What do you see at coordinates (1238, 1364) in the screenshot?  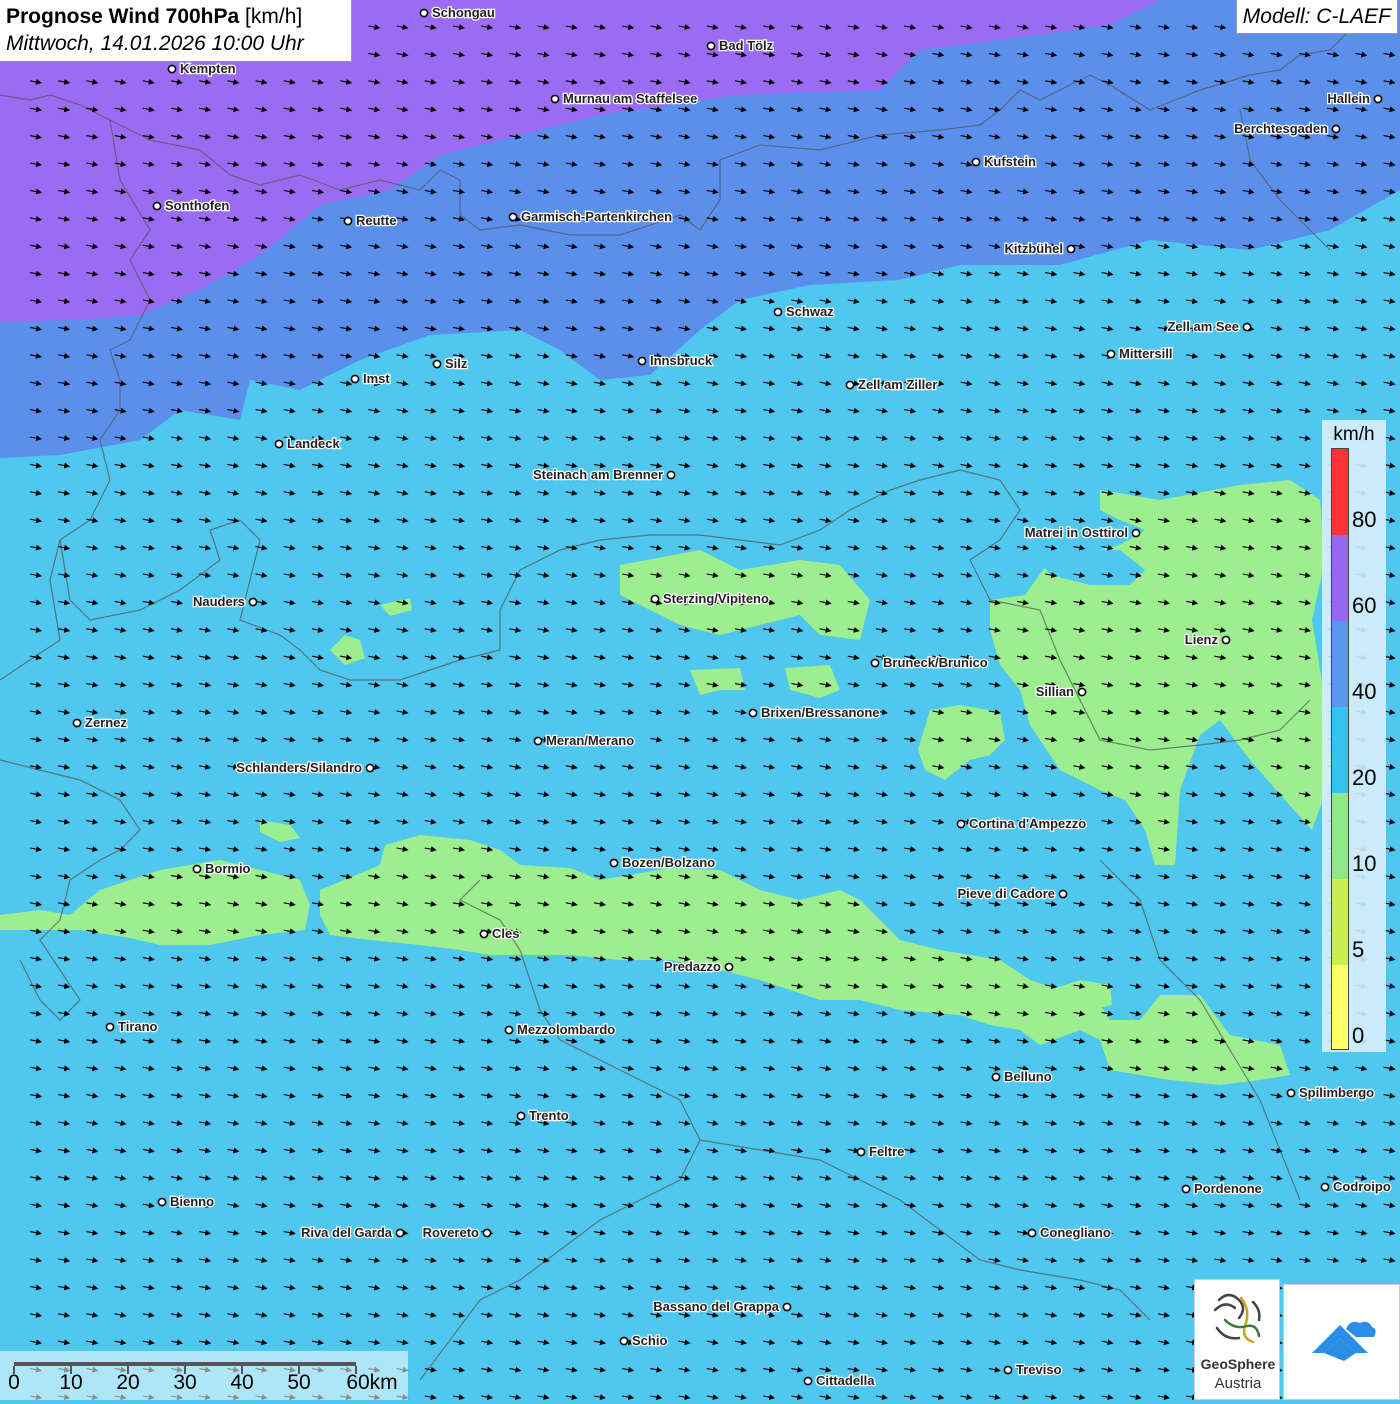 I see `logo-name: GeoSphere` at bounding box center [1238, 1364].